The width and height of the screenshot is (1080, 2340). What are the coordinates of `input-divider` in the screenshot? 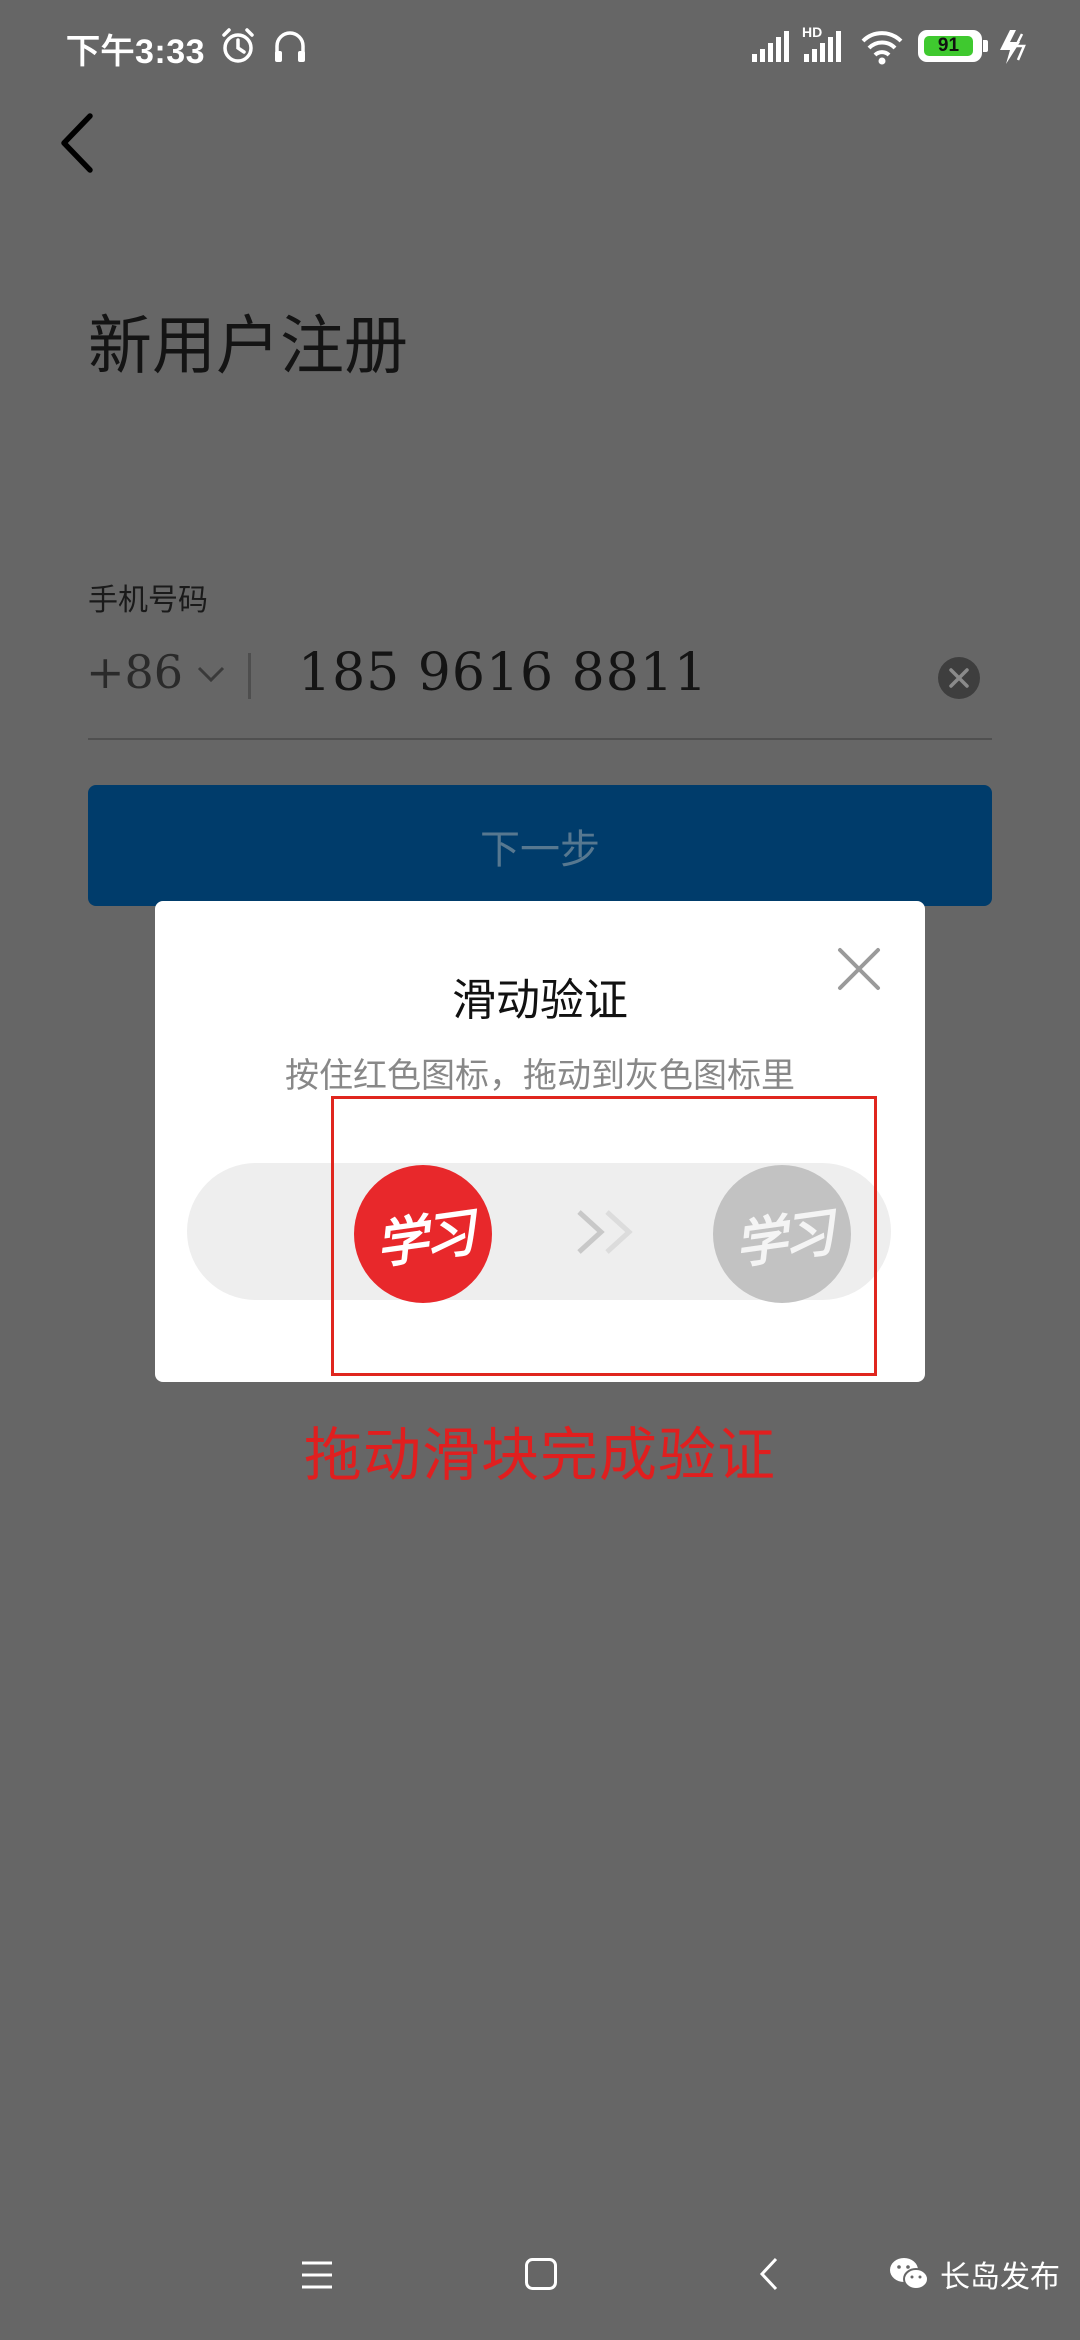 It's located at (249, 676).